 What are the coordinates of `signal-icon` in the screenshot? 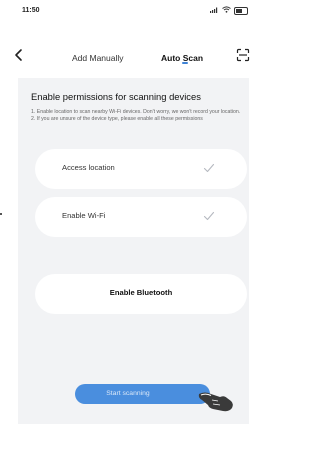 It's located at (214, 11).